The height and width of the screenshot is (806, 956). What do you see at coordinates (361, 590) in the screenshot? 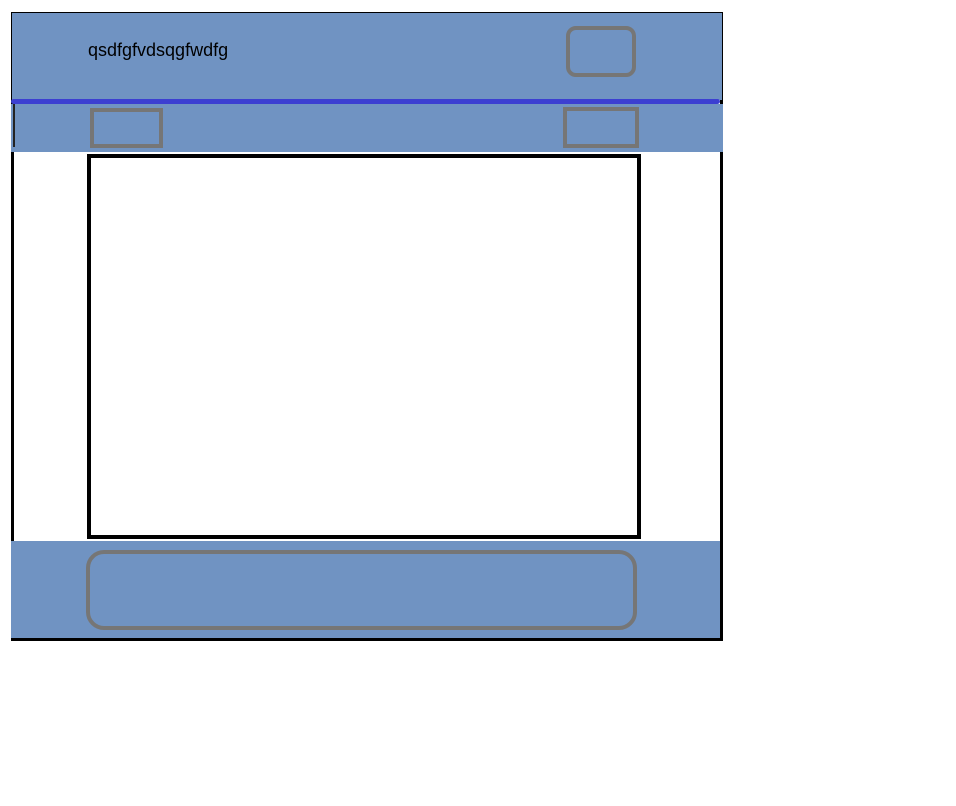
I see `footer-input-field` at bounding box center [361, 590].